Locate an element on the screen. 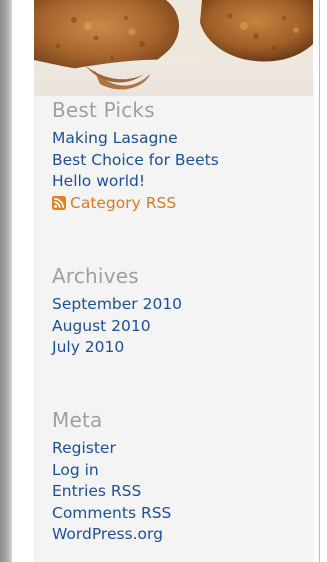 Image resolution: width=327 pixels, height=562 pixels. list-item: WordPress.org is located at coordinates (111, 535).